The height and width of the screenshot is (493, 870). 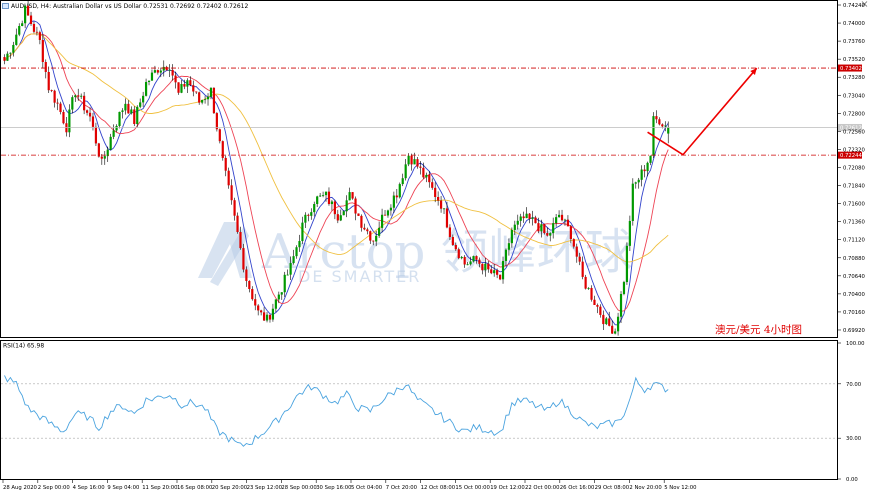 What do you see at coordinates (195, 488) in the screenshot?
I see `x-tick-label: 16 Sep 08:00` at bounding box center [195, 488].